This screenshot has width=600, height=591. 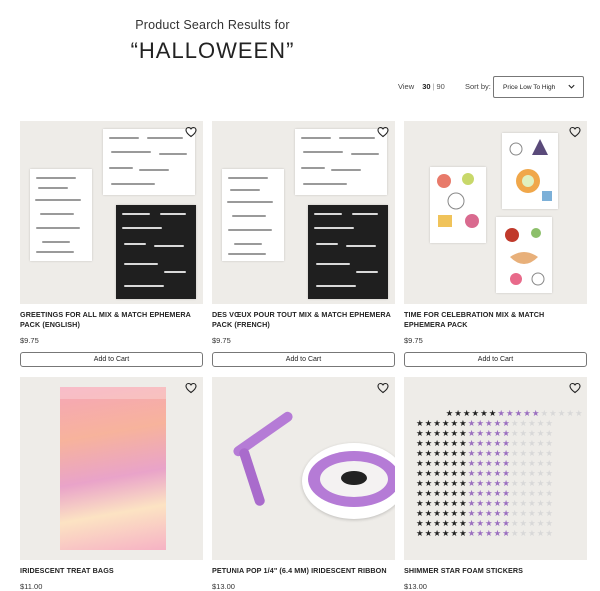 What do you see at coordinates (252, 477) in the screenshot?
I see `ribbon-strip-image` at bounding box center [252, 477].